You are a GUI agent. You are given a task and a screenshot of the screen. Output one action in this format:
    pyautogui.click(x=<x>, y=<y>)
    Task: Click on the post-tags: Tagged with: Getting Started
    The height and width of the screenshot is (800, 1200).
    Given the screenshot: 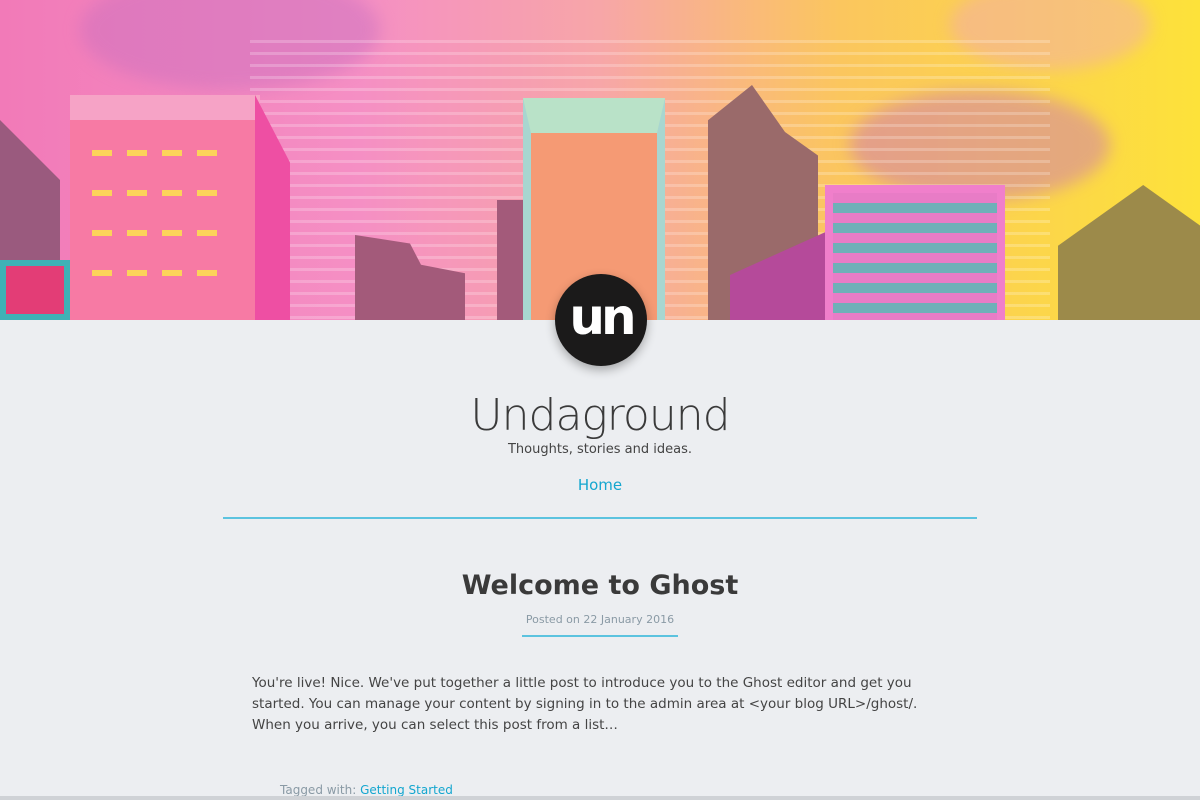 What is the action you would take?
    pyautogui.click(x=366, y=790)
    